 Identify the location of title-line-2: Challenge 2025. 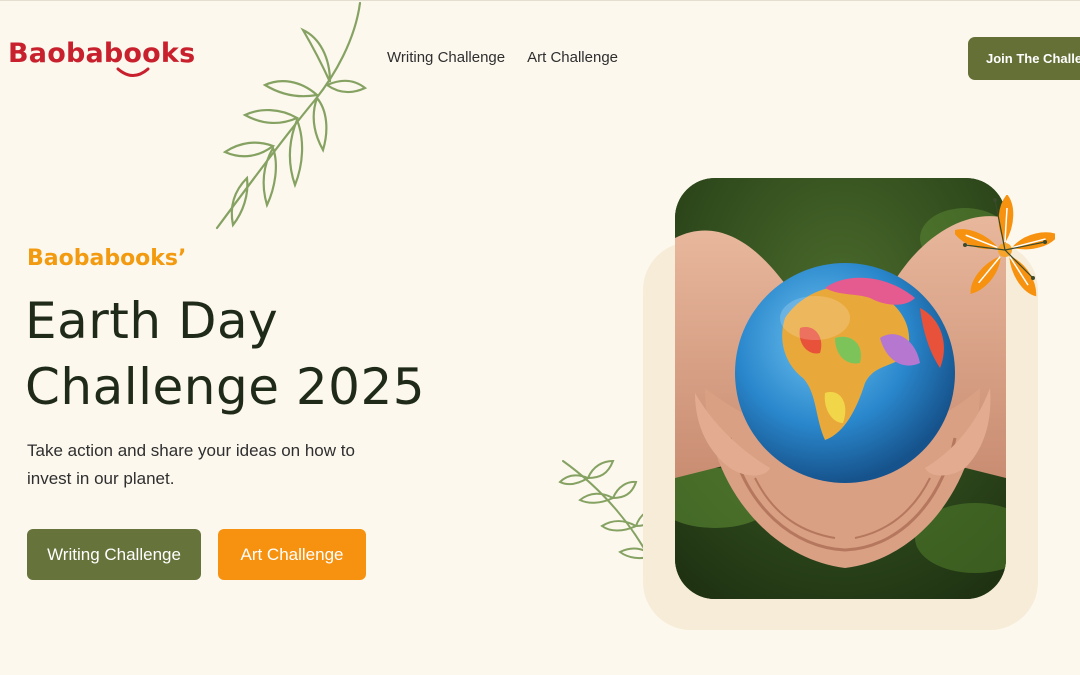
(225, 387).